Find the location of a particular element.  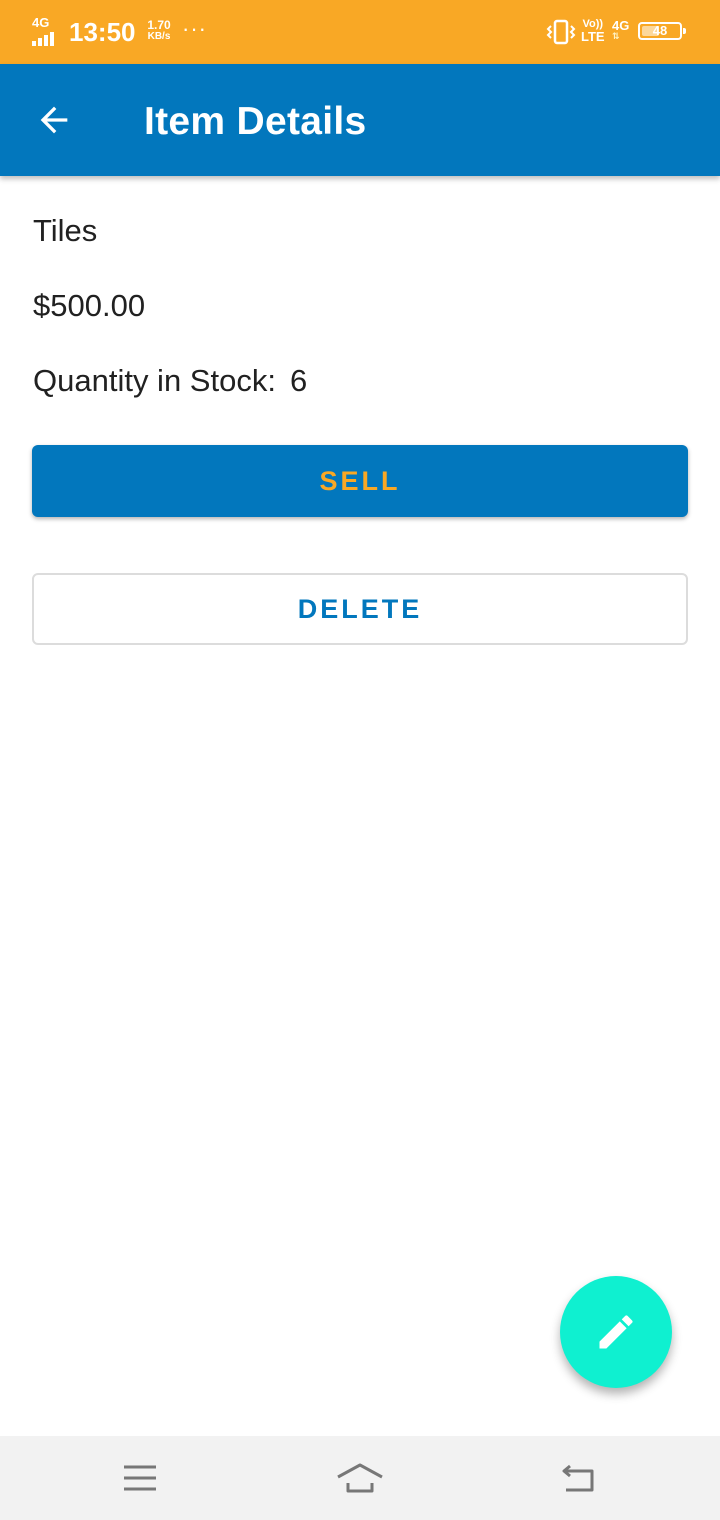

back-icon is located at coordinates (578, 1478).